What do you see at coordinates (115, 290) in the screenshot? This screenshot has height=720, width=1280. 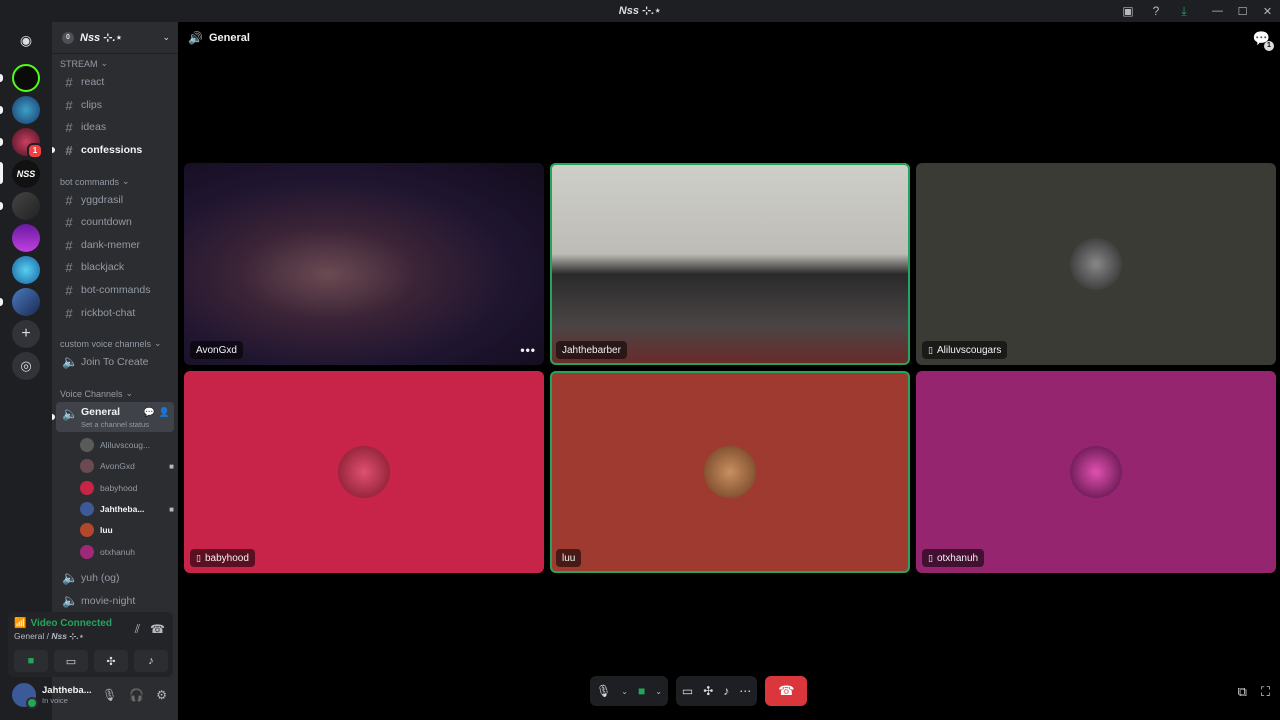 I see `channel-bot-commands: # bot-commands` at bounding box center [115, 290].